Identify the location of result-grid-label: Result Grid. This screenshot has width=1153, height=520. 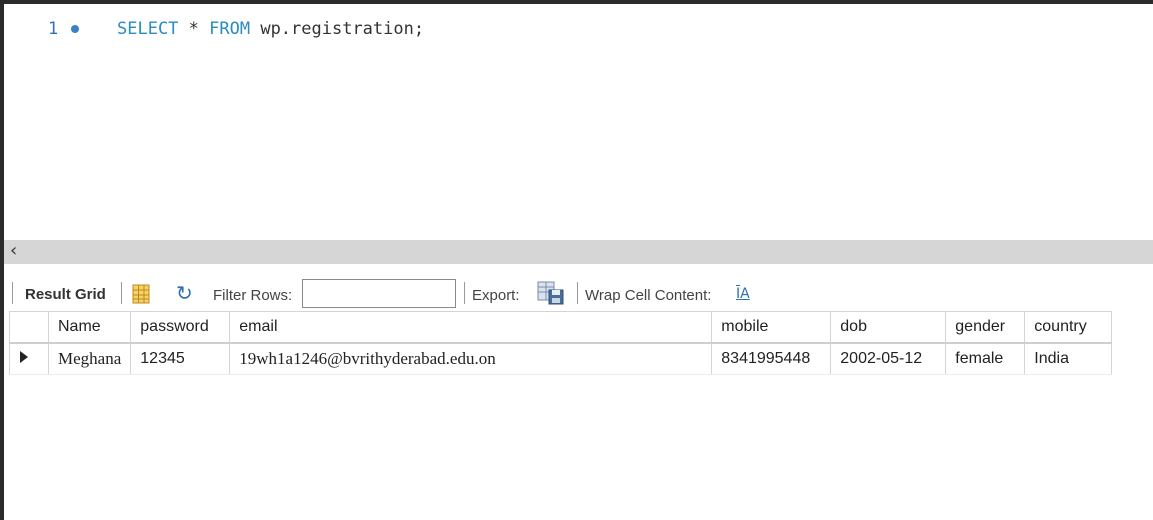
(65, 294).